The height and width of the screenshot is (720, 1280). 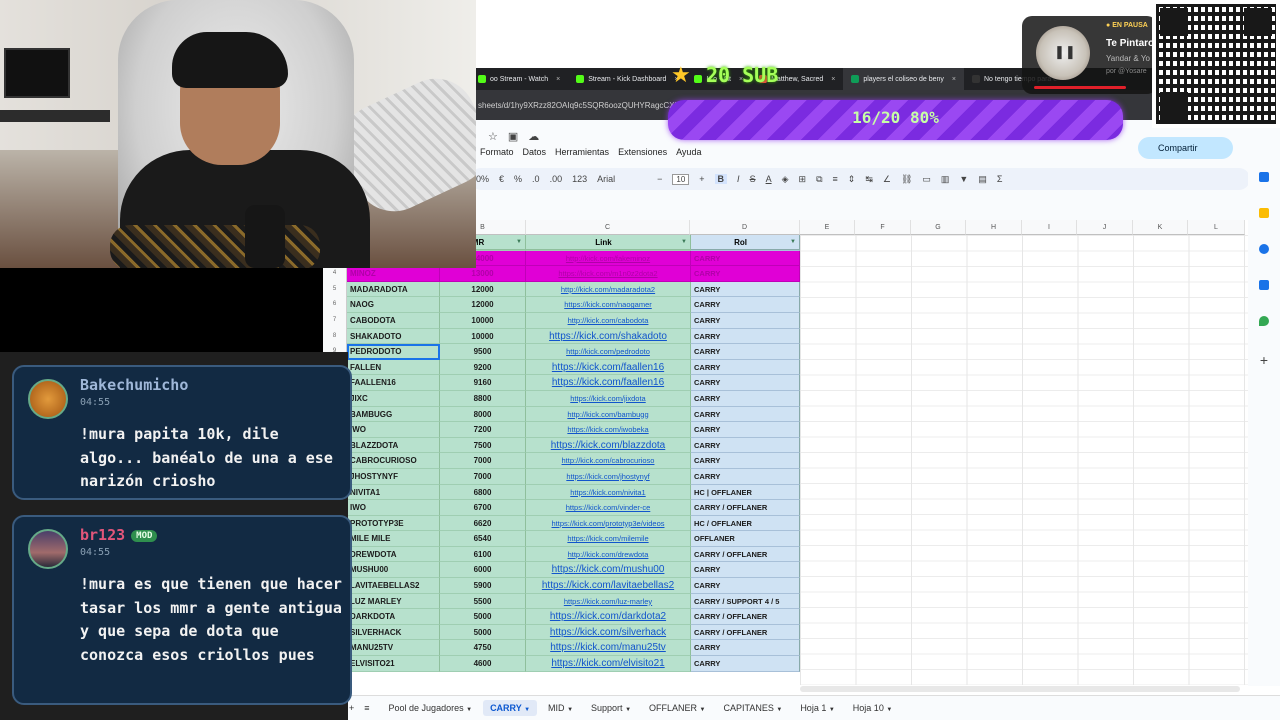 What do you see at coordinates (608, 430) in the screenshot?
I see `cell-link: https://kick.com/iwobeka` at bounding box center [608, 430].